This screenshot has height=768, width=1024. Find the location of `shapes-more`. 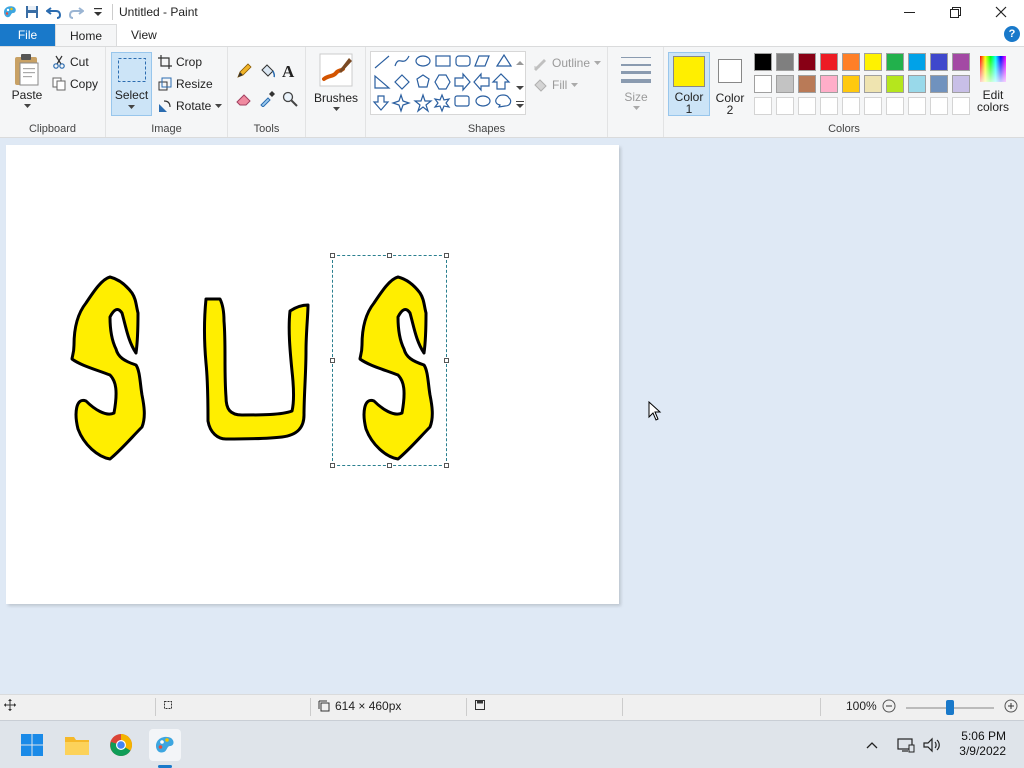

shapes-more is located at coordinates (520, 106).